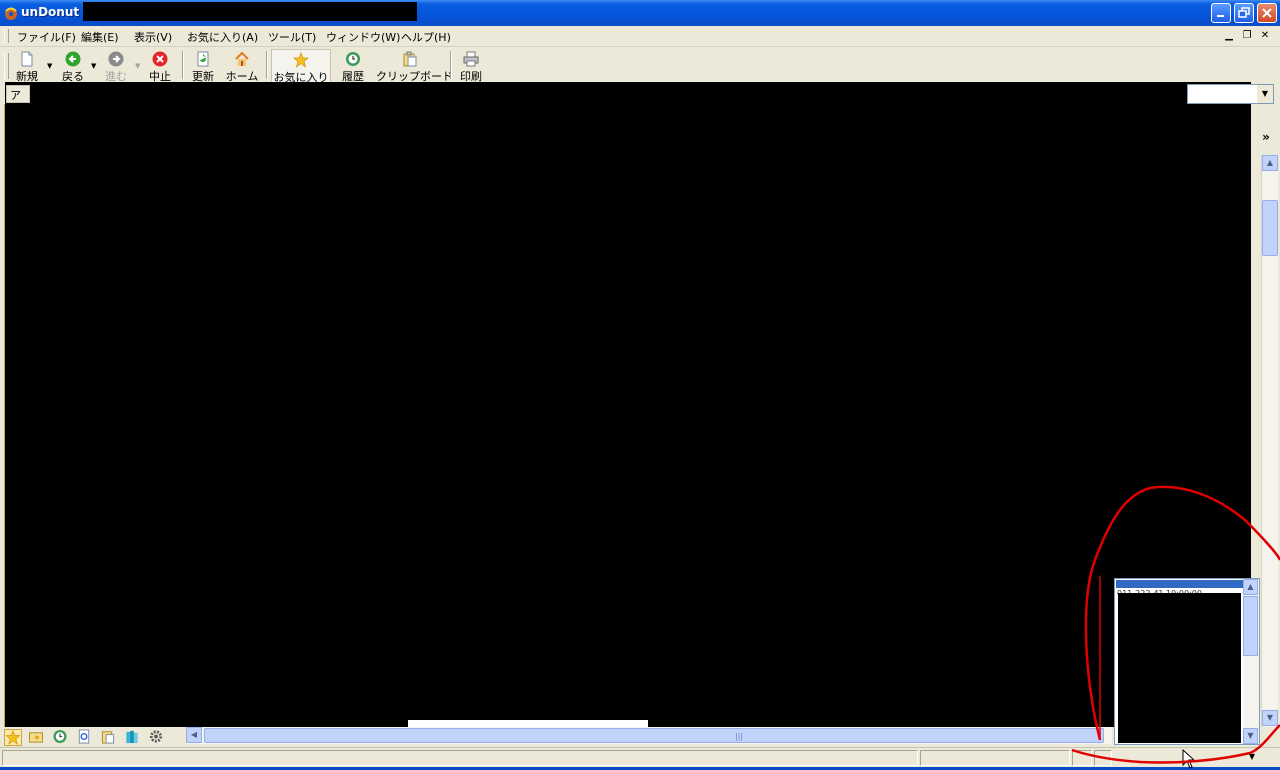 This screenshot has width=1280, height=770. Describe the element at coordinates (49, 66) in the screenshot. I see `new-dropdown-arrow: ▼` at that location.